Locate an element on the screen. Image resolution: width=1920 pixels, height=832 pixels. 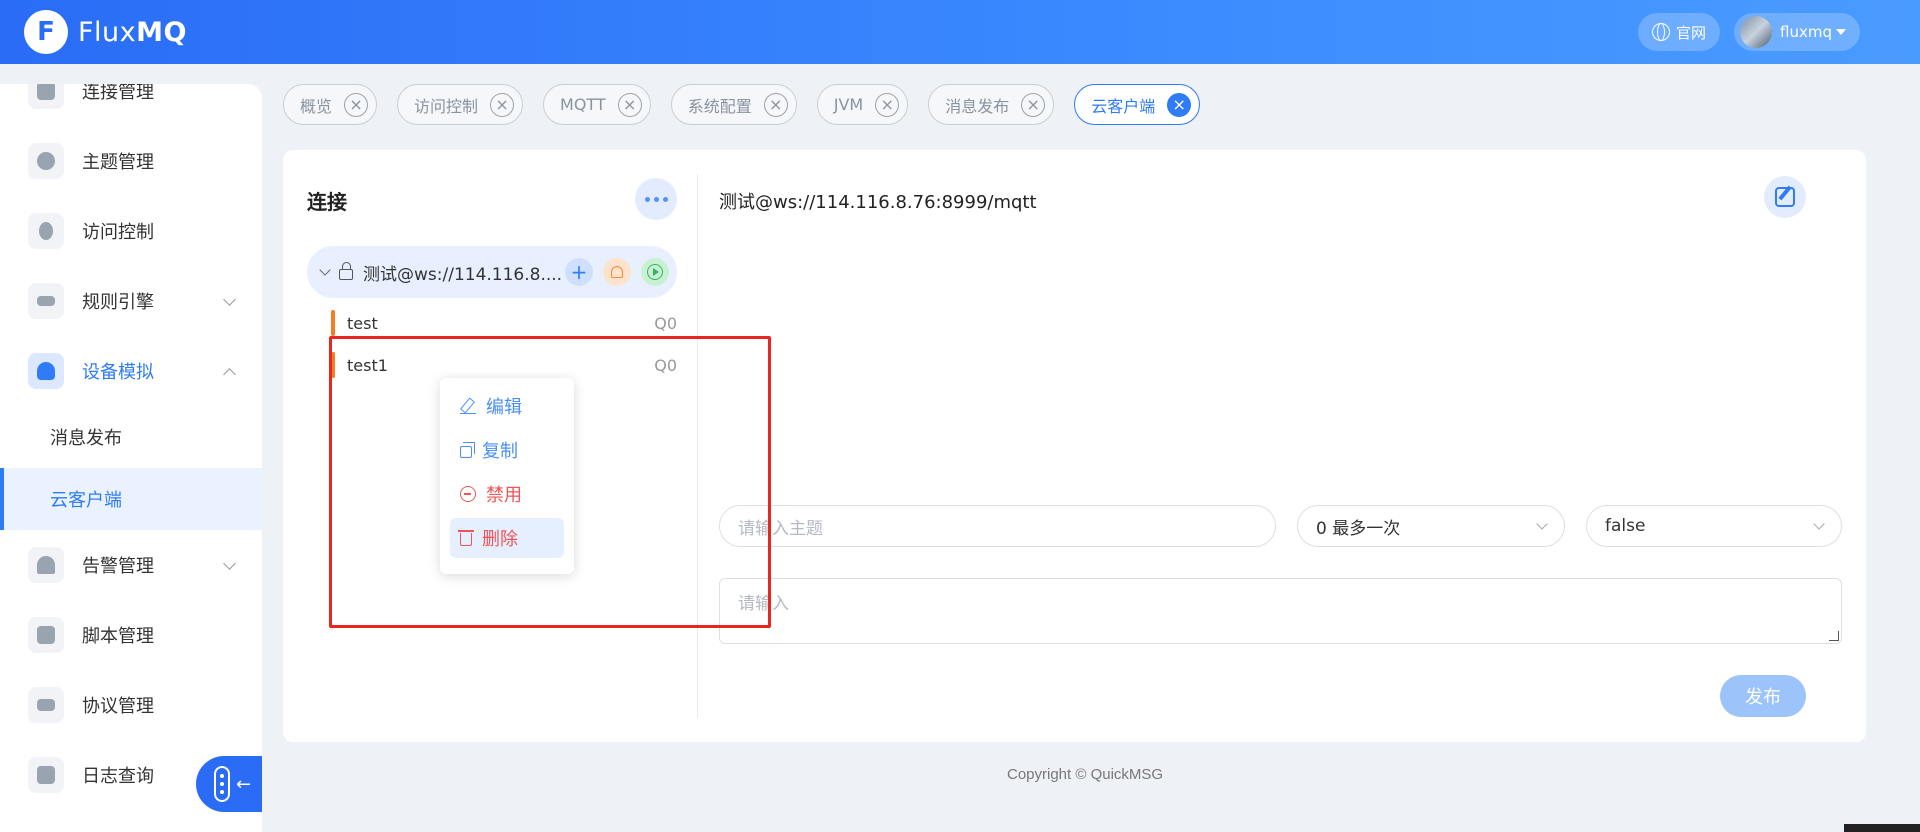
caret-down-icon is located at coordinates (1841, 32).